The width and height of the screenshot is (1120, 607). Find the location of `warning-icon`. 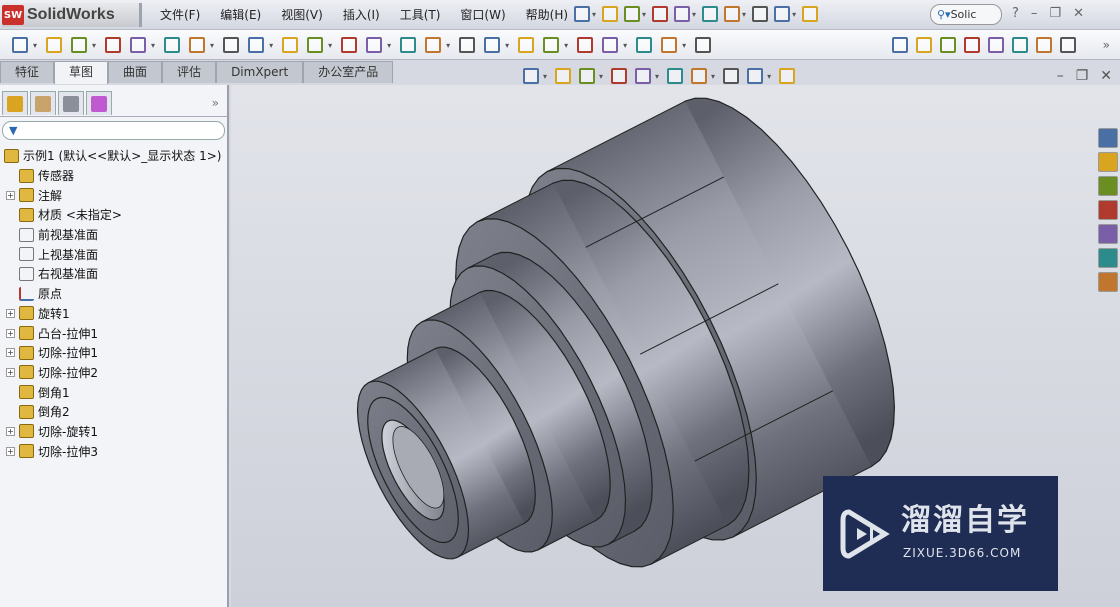

warning-icon is located at coordinates (526, 45).